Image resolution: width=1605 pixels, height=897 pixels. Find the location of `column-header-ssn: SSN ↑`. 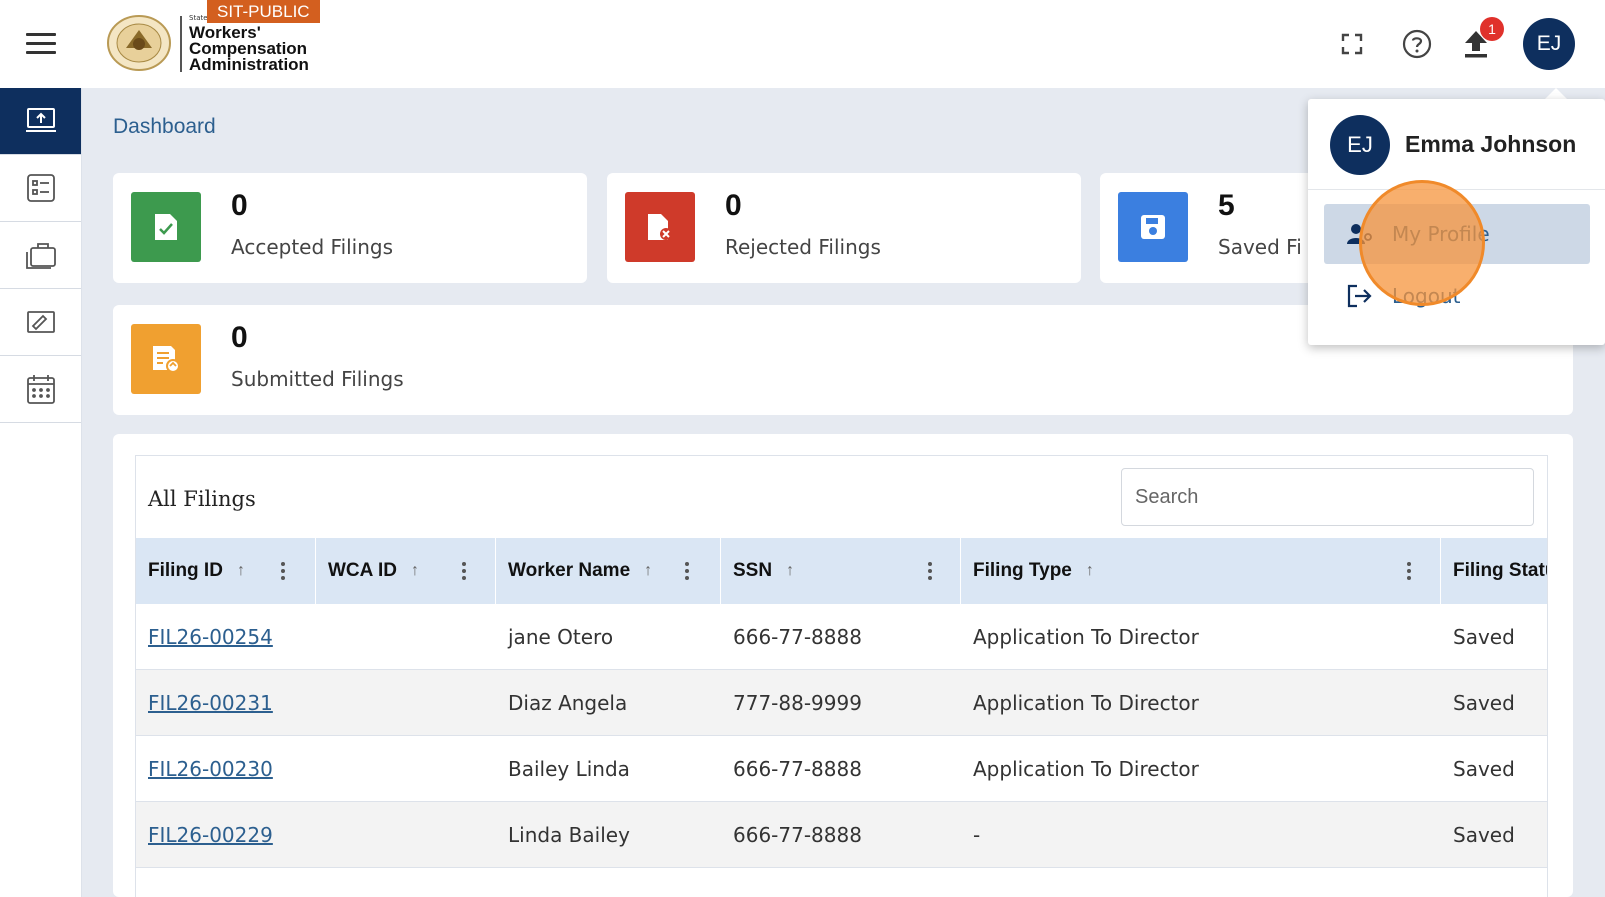

column-header-ssn: SSN ↑ is located at coordinates (841, 571).